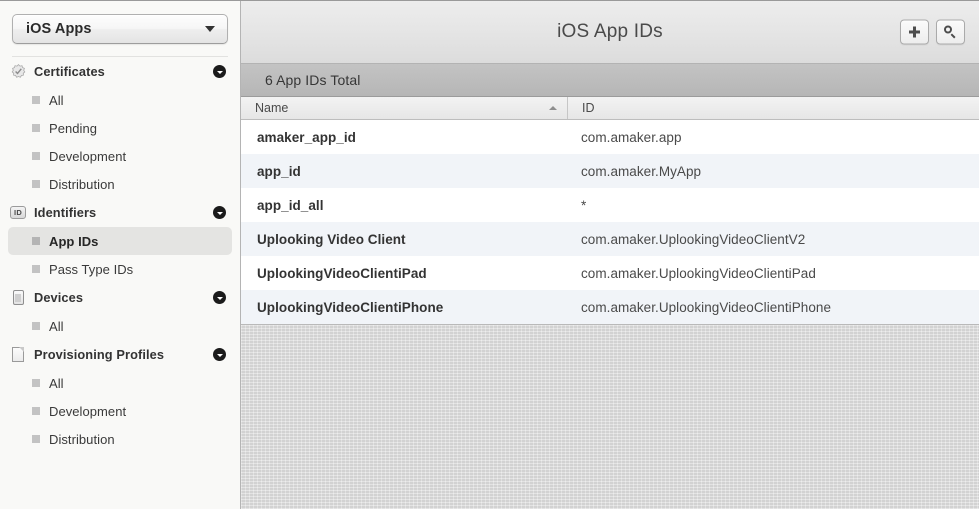  What do you see at coordinates (91, 269) in the screenshot?
I see `sidebar-item-label: Pass Type IDs` at bounding box center [91, 269].